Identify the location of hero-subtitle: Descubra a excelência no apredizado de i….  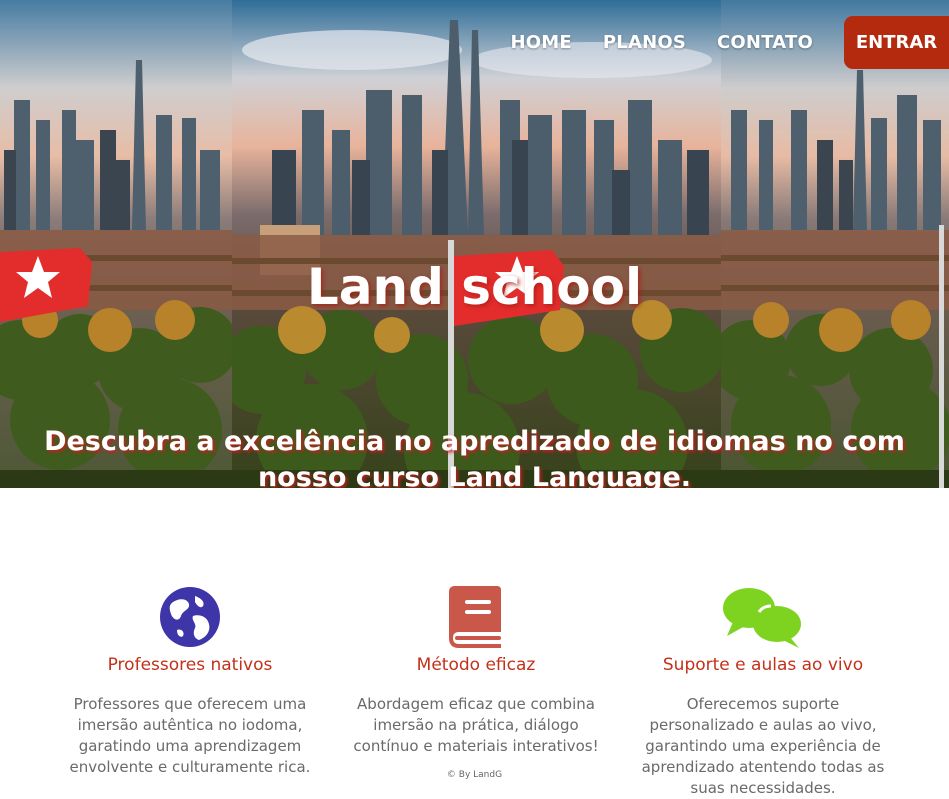
(474, 457).